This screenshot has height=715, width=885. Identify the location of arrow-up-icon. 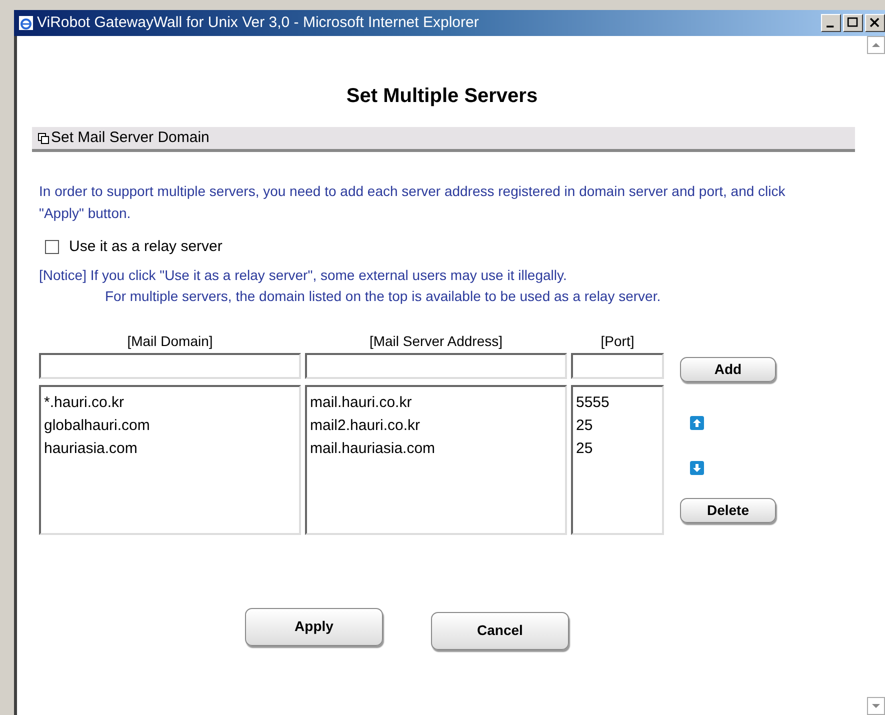
(697, 423).